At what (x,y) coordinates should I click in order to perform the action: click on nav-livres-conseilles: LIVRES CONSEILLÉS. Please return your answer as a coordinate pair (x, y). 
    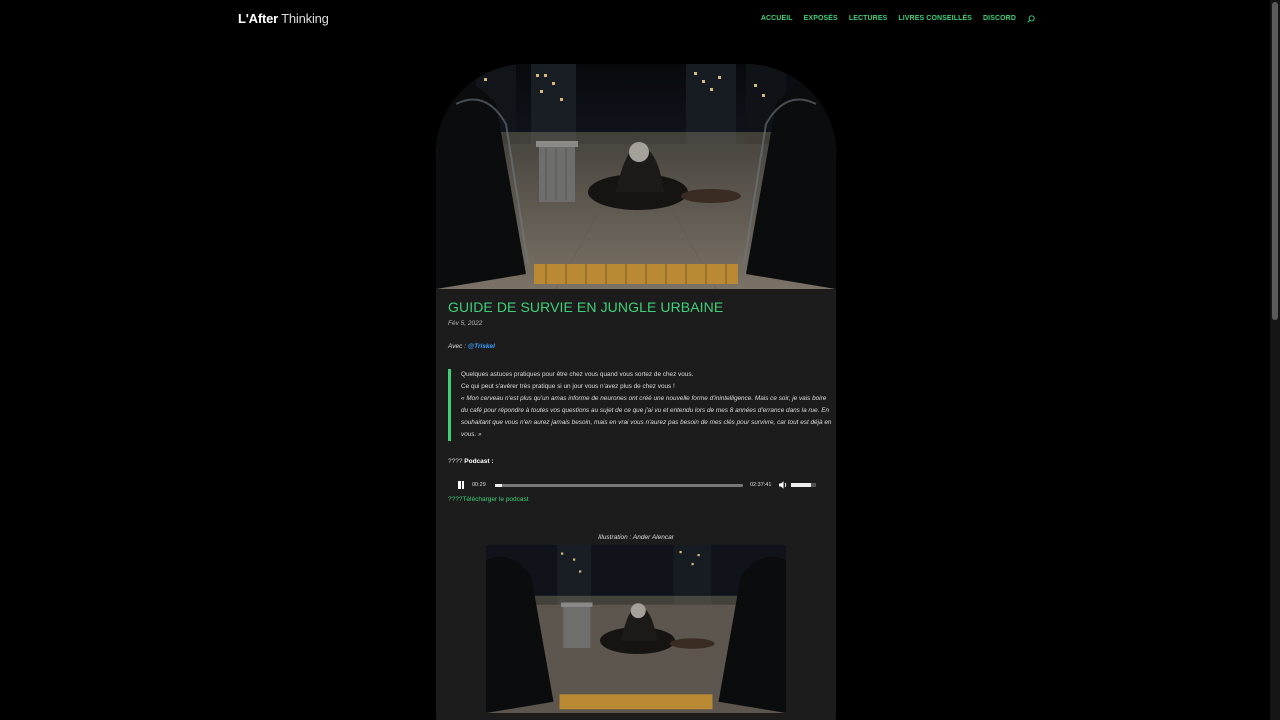
    Looking at the image, I should click on (935, 18).